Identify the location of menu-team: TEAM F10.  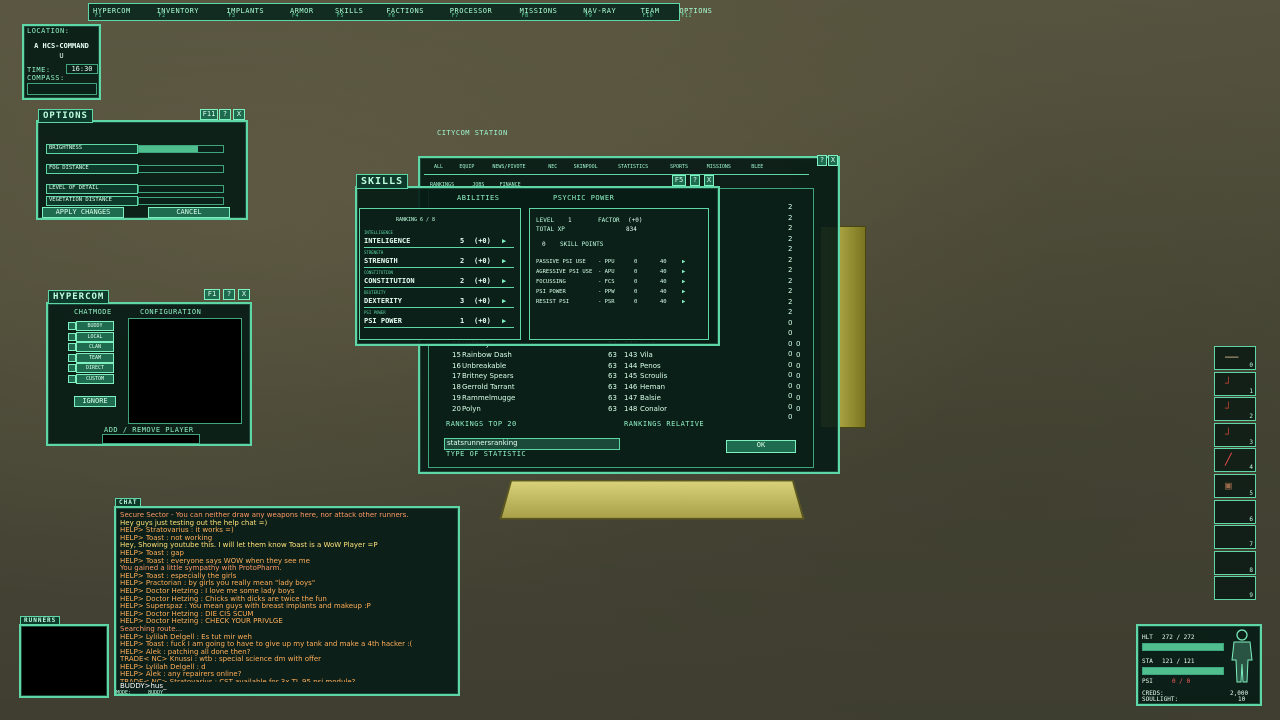
(660, 11).